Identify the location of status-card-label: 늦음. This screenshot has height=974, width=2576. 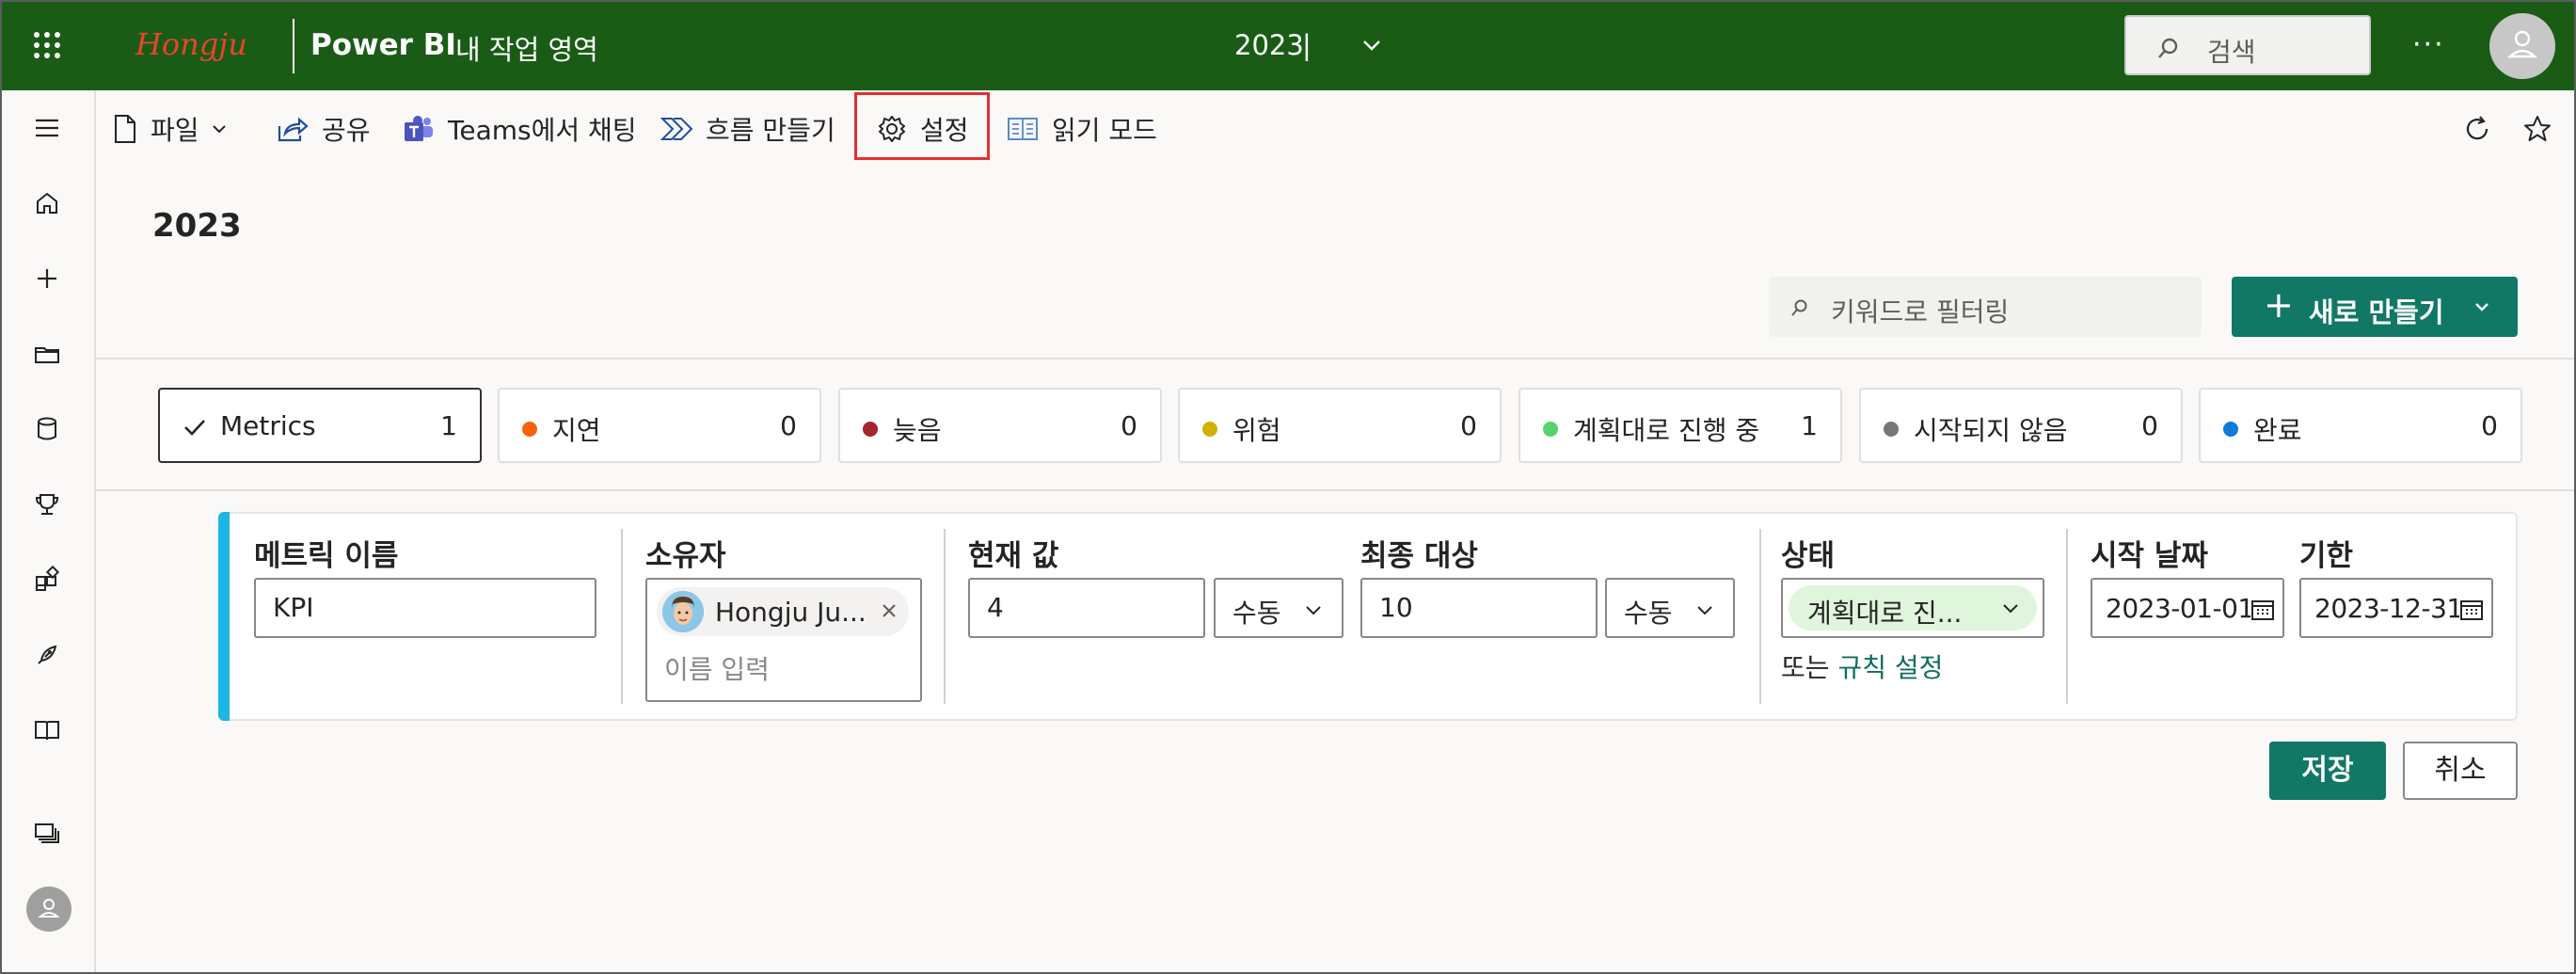
(918, 430).